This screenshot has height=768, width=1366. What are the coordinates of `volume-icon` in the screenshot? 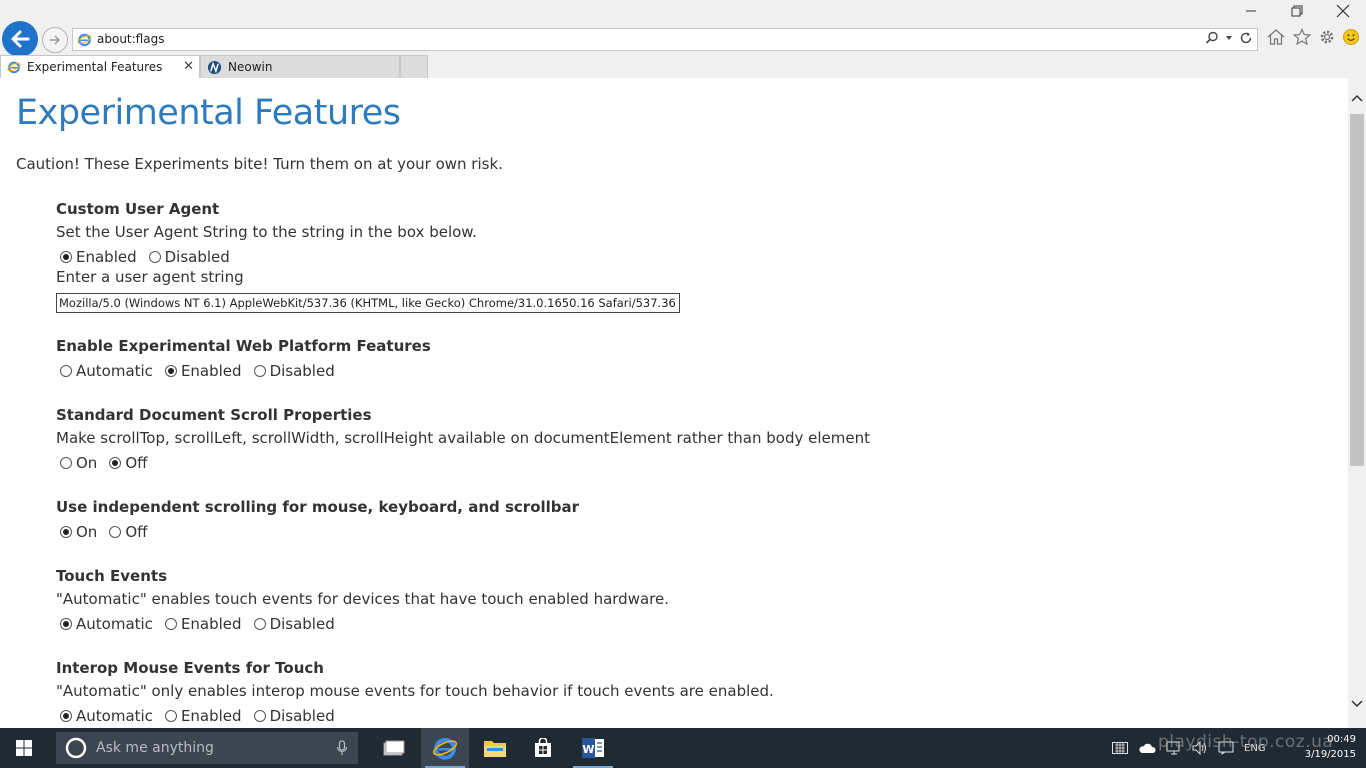 It's located at (1200, 748).